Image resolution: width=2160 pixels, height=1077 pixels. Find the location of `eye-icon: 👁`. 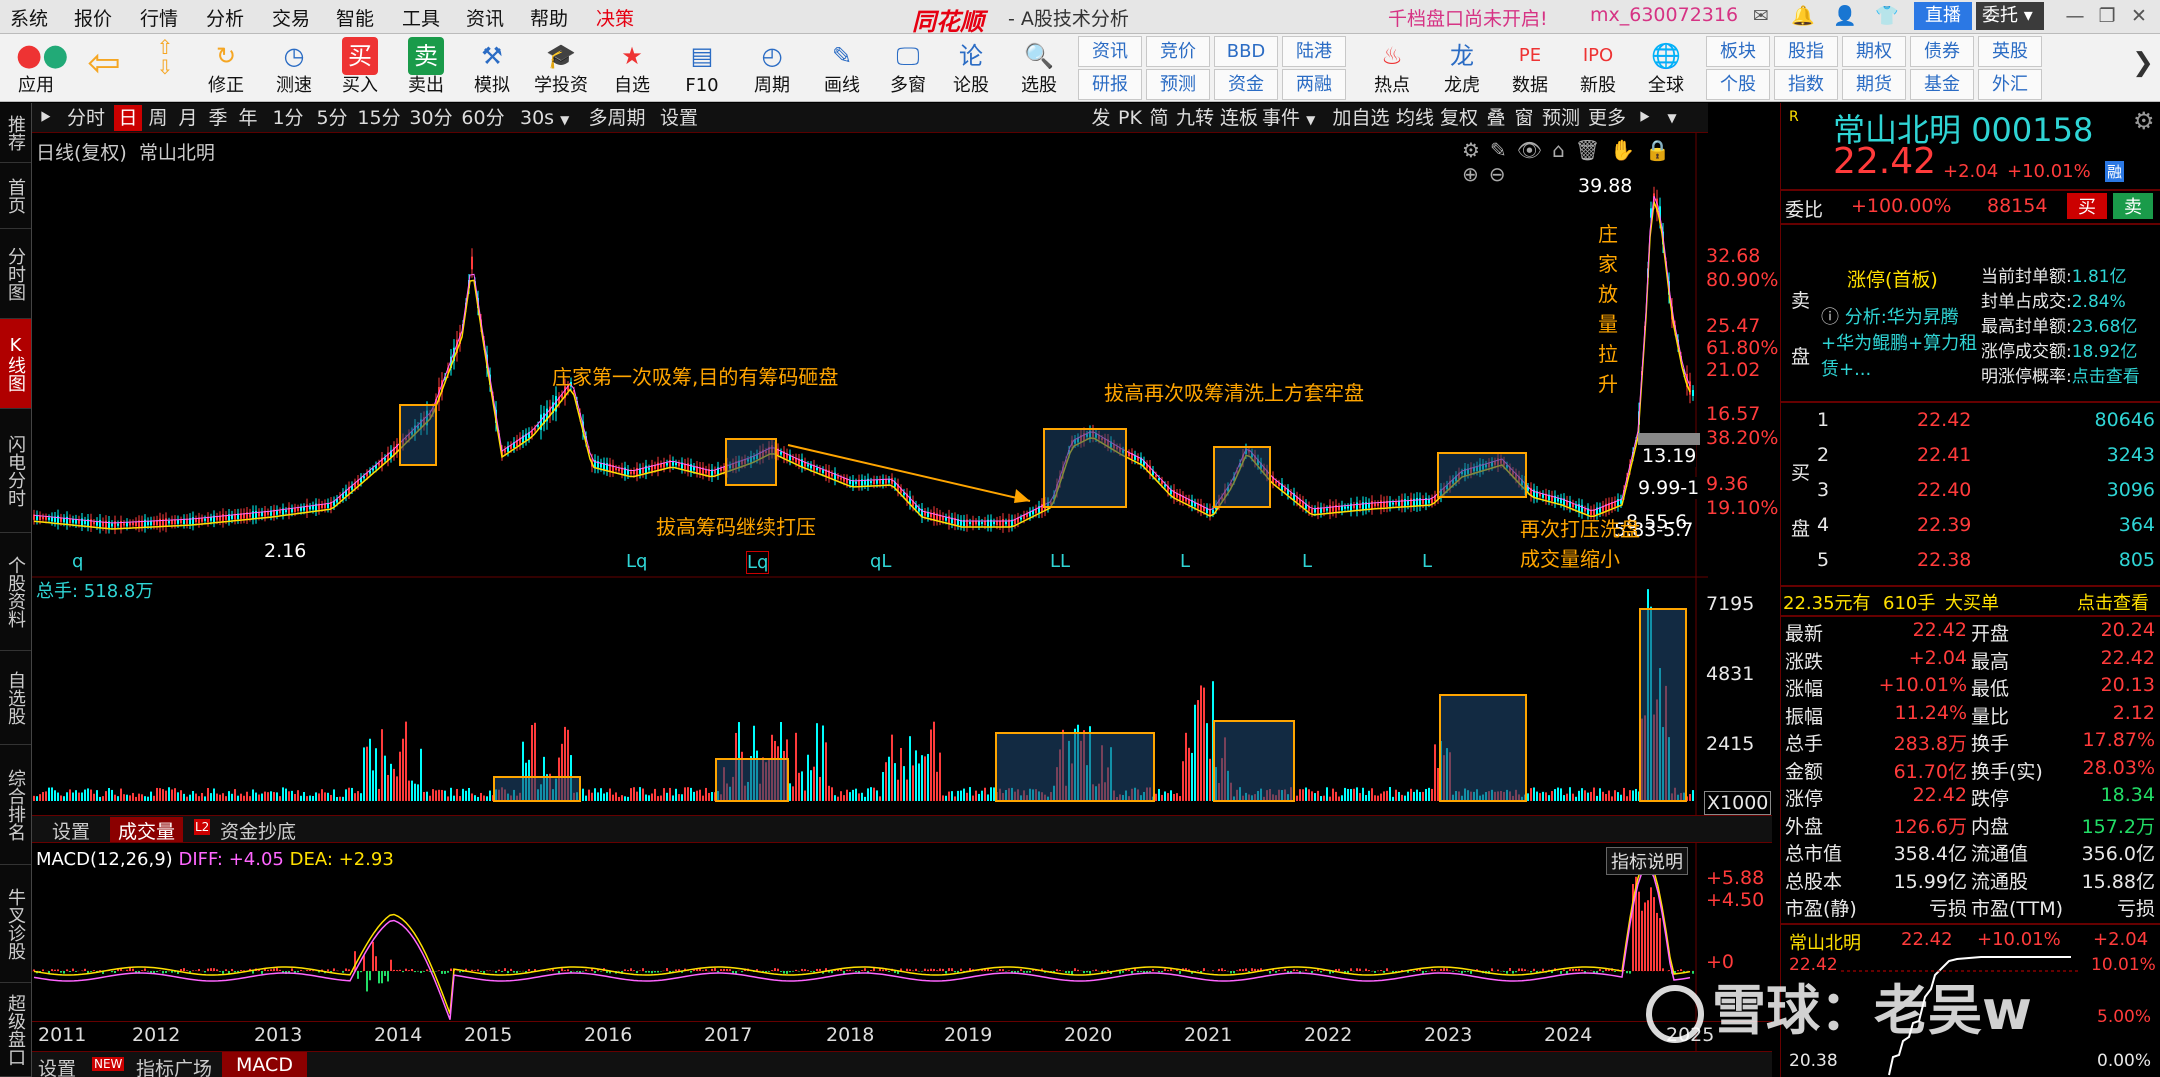

eye-icon: 👁 is located at coordinates (1534, 150).